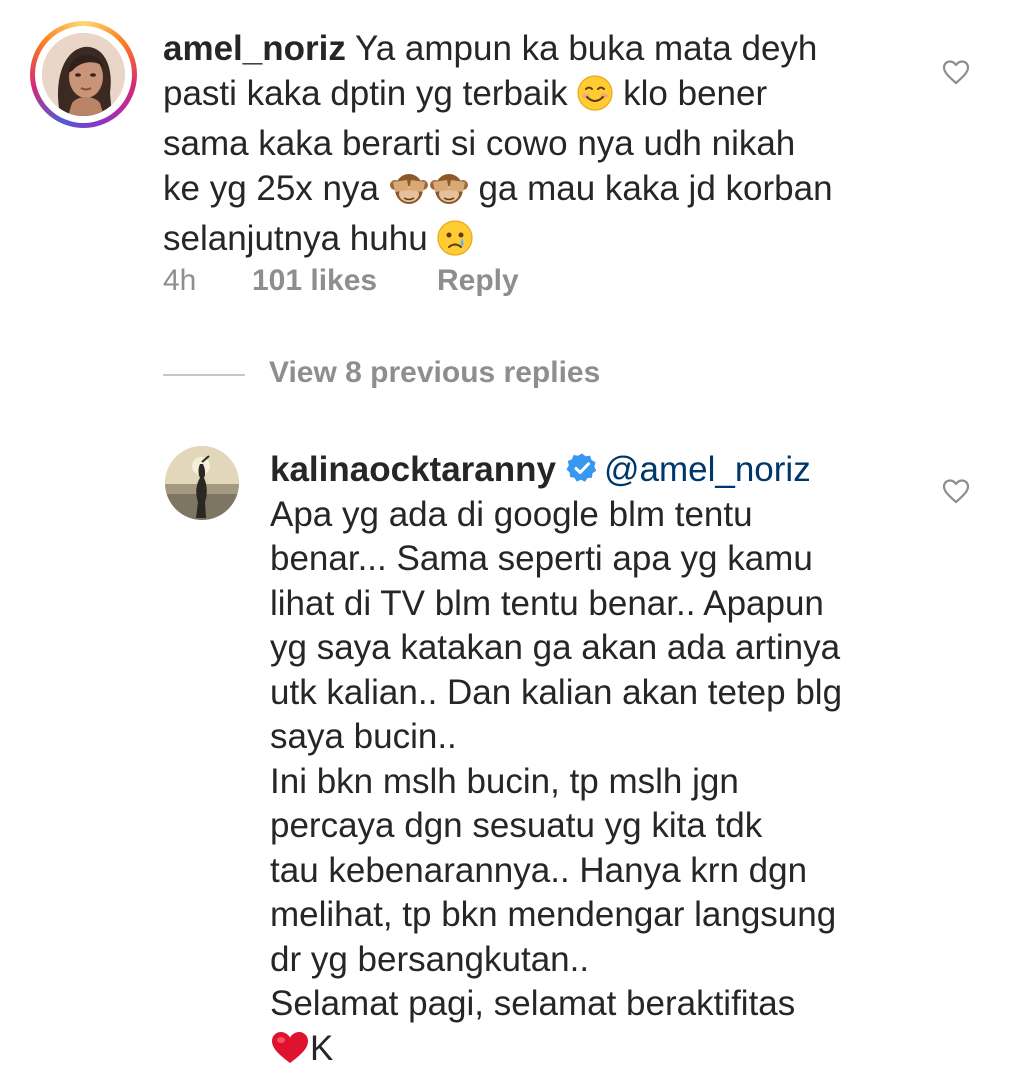 The width and height of the screenshot is (1024, 1088). Describe the element at coordinates (413, 469) in the screenshot. I see `reply-username: kalinaocktaranny` at that location.